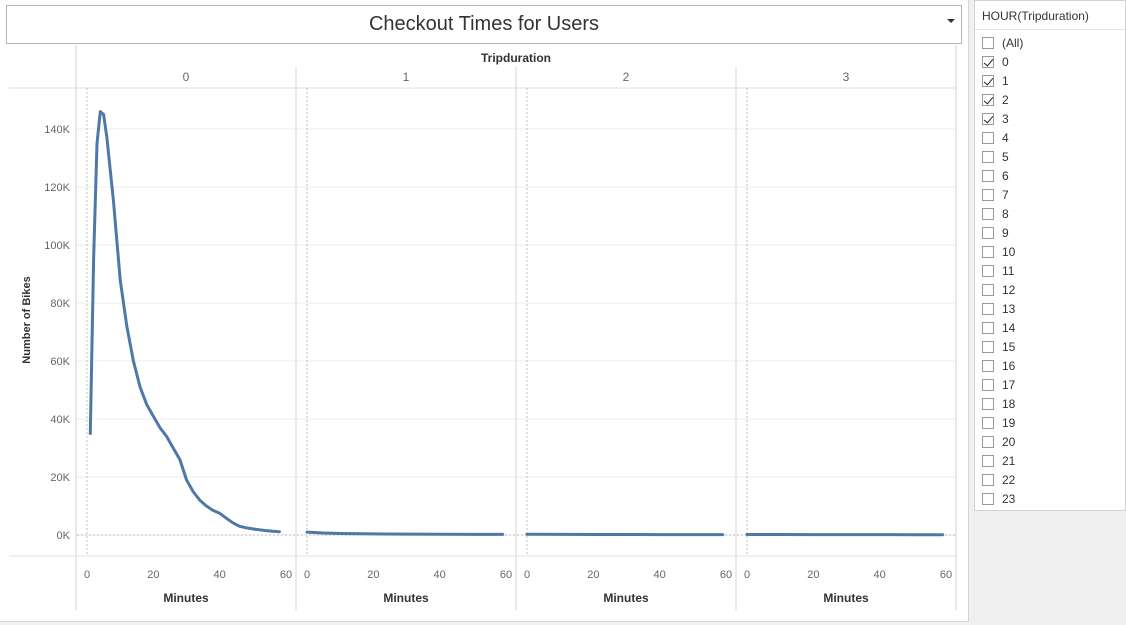 The image size is (1126, 625). Describe the element at coordinates (57, 130) in the screenshot. I see `y-tick-label: 140K` at that location.